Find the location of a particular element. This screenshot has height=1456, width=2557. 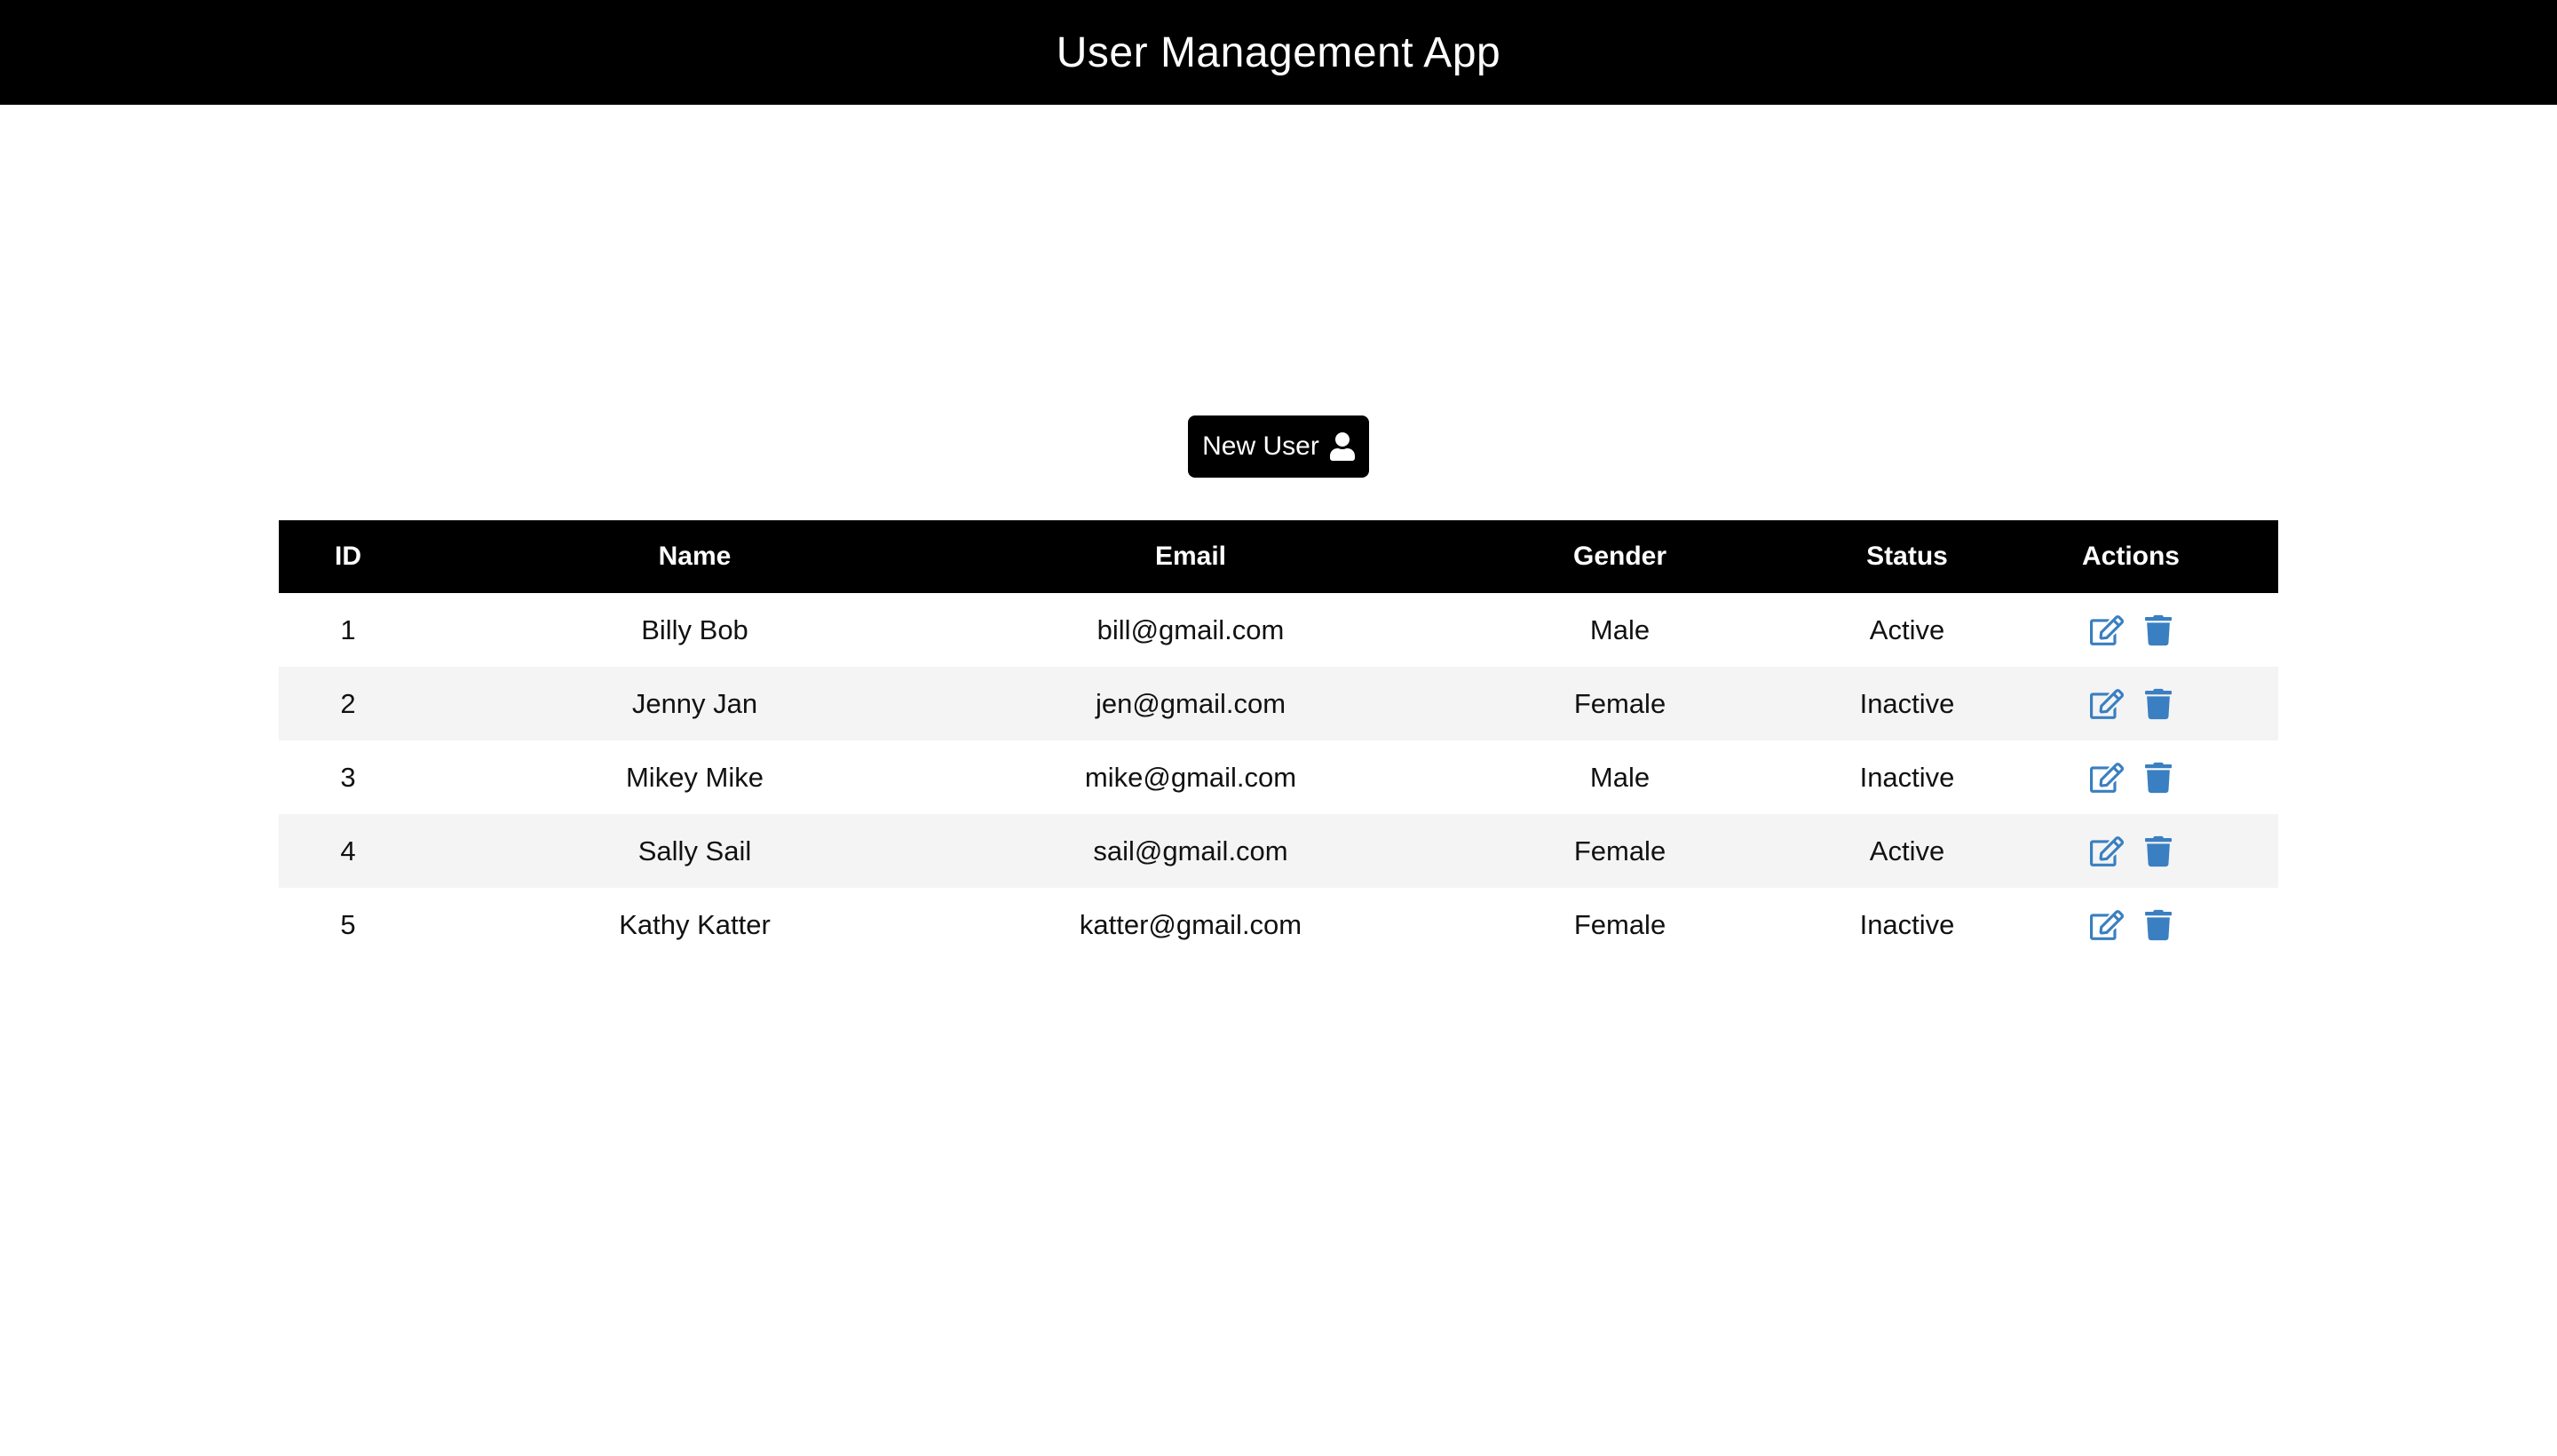

cell-name: Mikey Mike is located at coordinates (694, 777).